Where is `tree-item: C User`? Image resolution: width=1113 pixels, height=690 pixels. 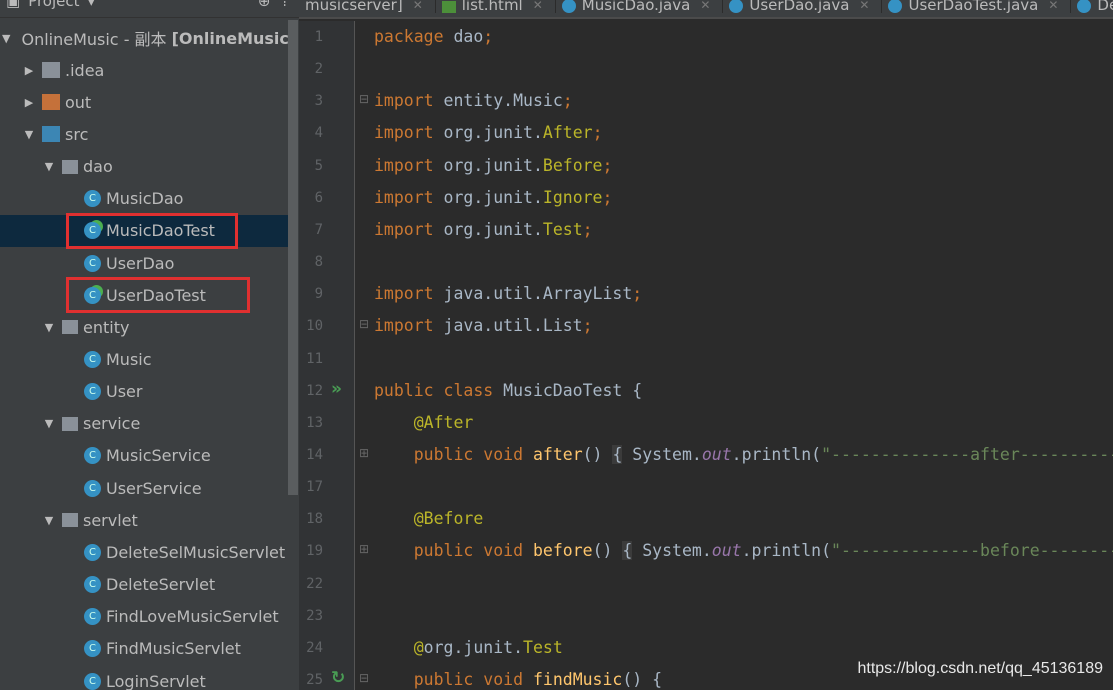
tree-item: C User is located at coordinates (144, 392).